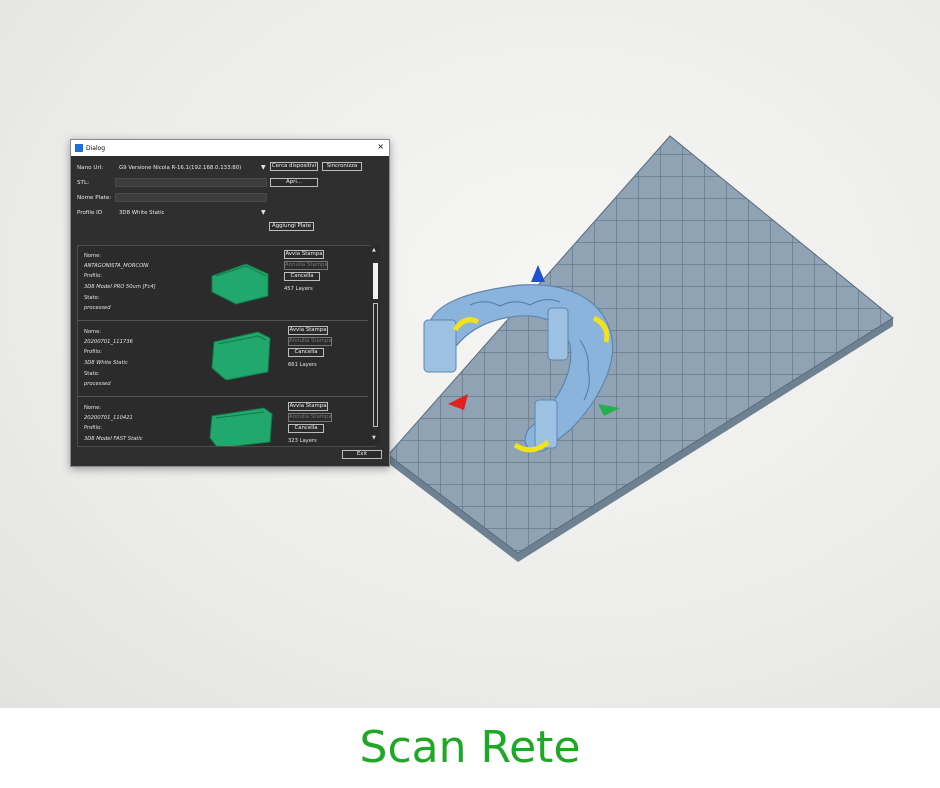  What do you see at coordinates (108, 342) in the screenshot?
I see `job-name: 20200701_111736` at bounding box center [108, 342].